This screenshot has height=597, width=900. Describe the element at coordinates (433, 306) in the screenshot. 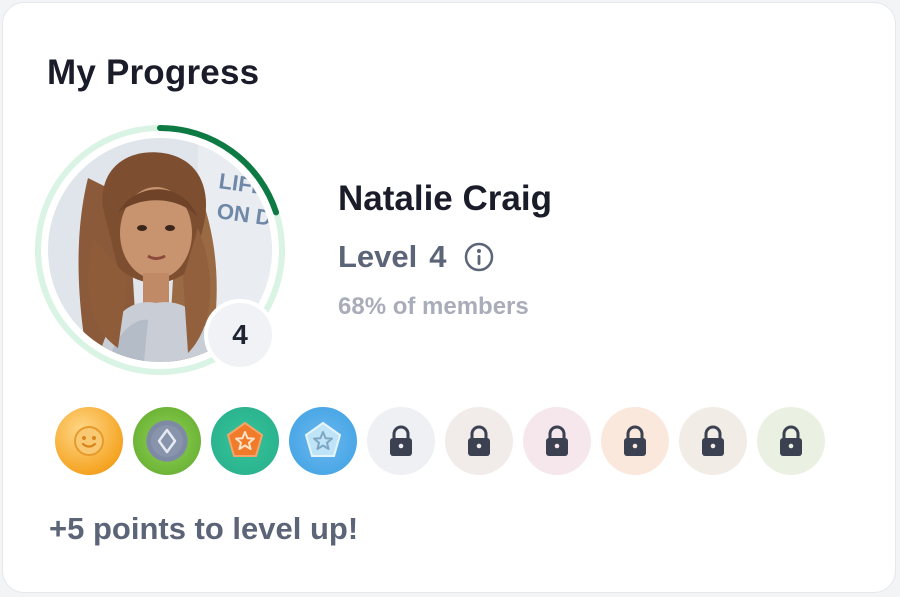

I see `members-percentile: 68% of members` at that location.